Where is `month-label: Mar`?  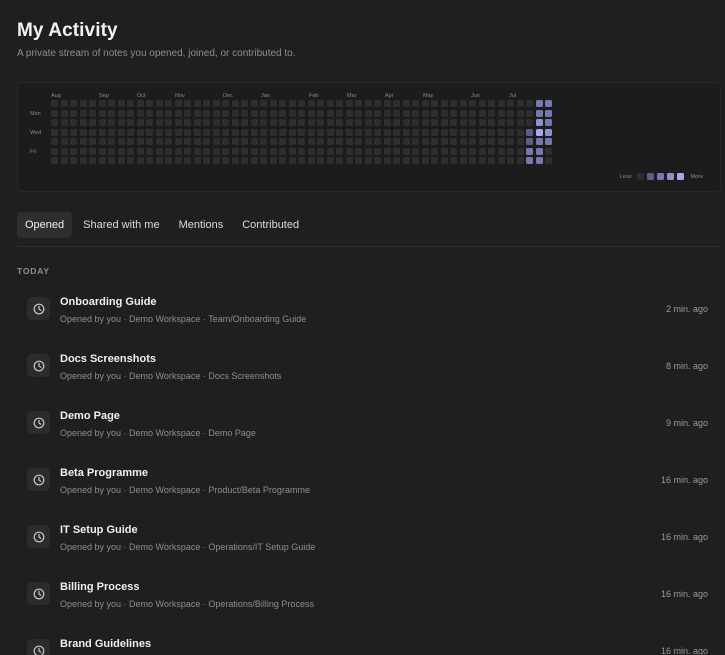 month-label: Mar is located at coordinates (352, 96).